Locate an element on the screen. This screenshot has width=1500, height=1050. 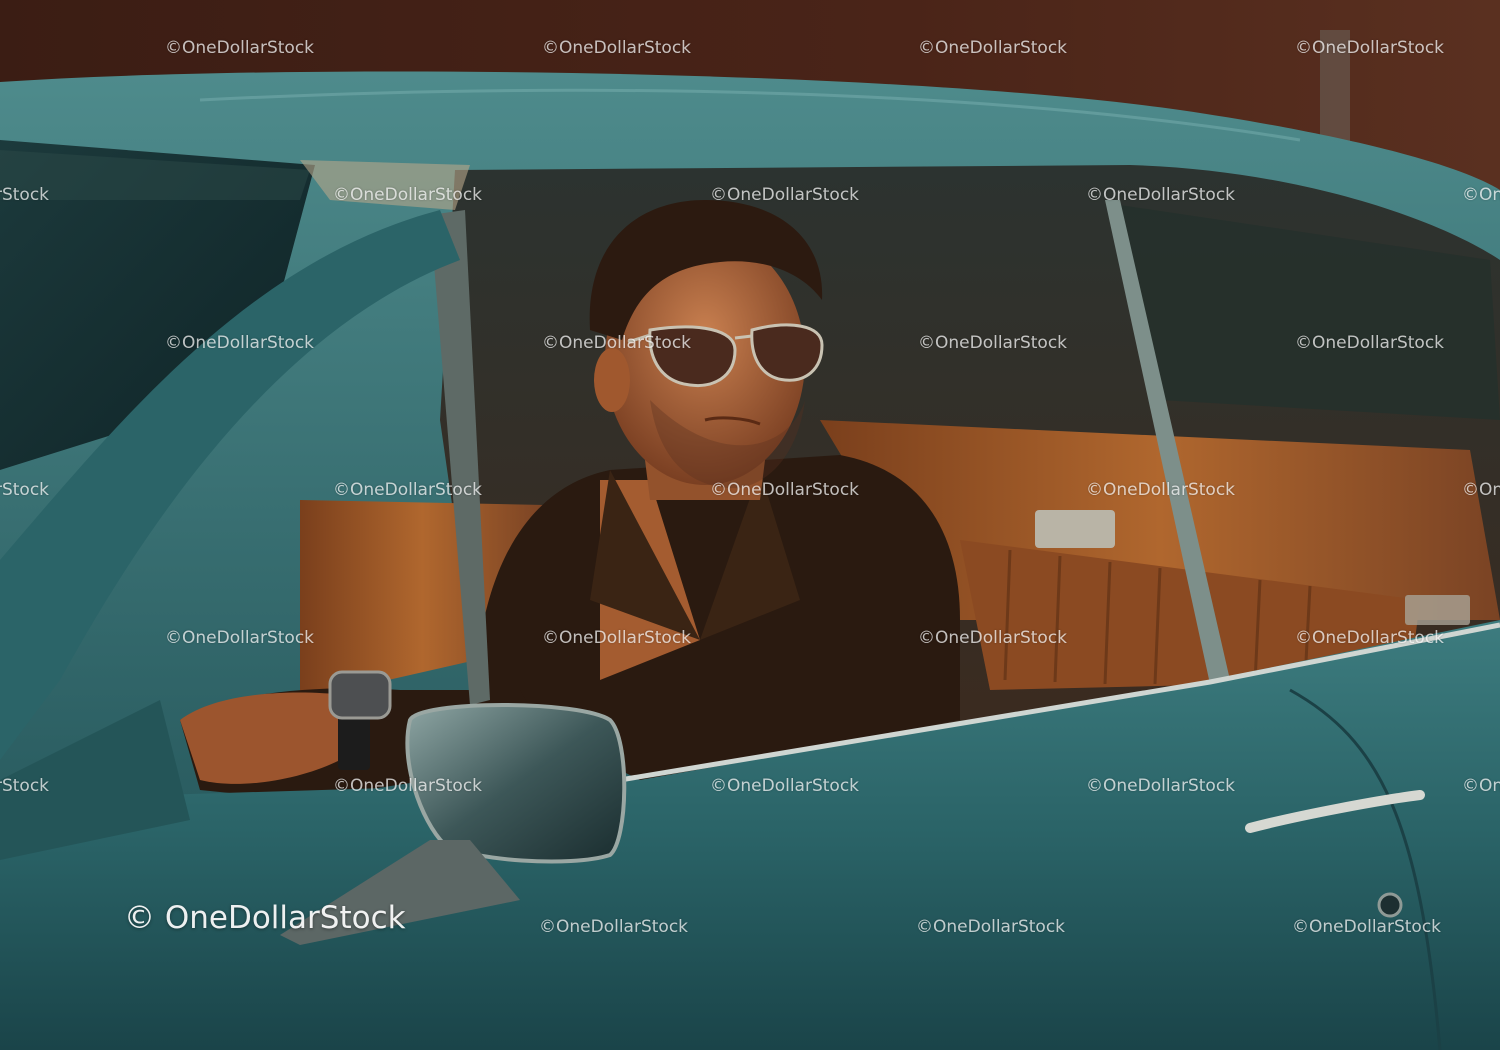
watermark-main: © OneDollarStock is located at coordinates (265, 918).